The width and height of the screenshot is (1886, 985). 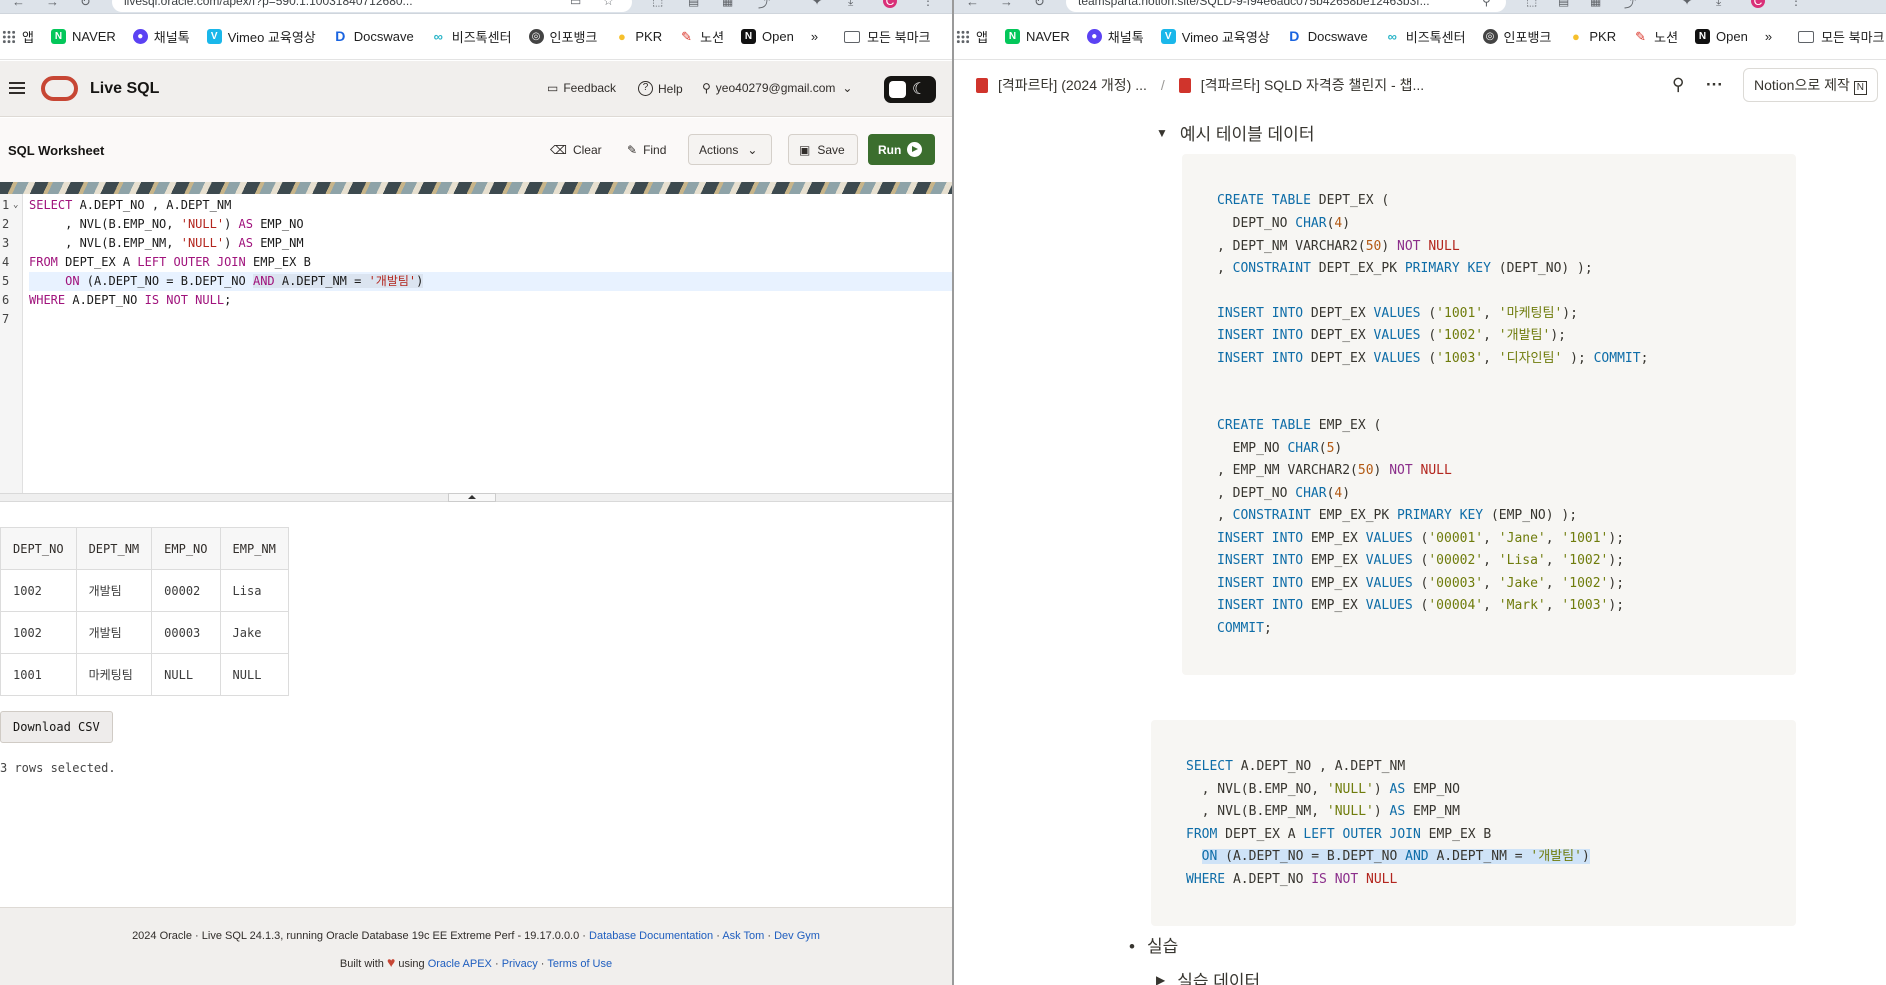 I want to click on table-row: 1002 개발팀 00002 Lisa, so click(x=144, y=590).